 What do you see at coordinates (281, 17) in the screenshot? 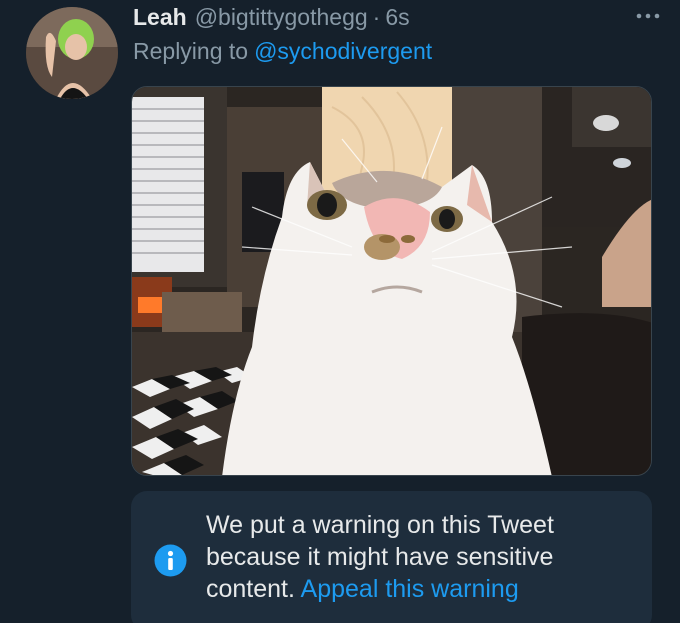
I see `author-handle: @bigtittygothegg` at bounding box center [281, 17].